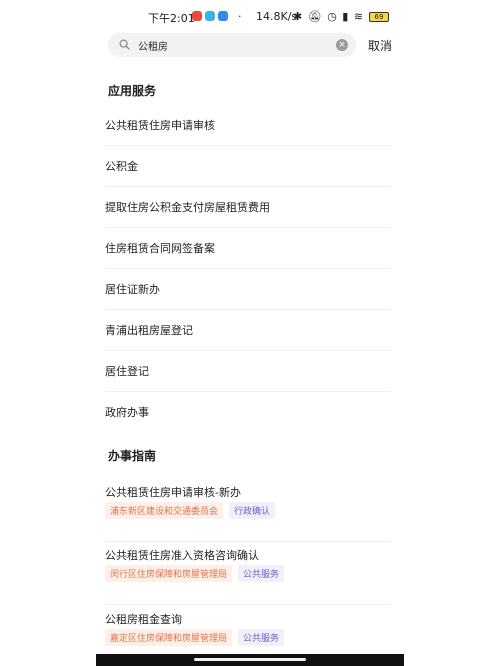 Image resolution: width=500 pixels, height=666 pixels. What do you see at coordinates (160, 248) in the screenshot?
I see `list-item-label: 住房租赁合同网签备案` at bounding box center [160, 248].